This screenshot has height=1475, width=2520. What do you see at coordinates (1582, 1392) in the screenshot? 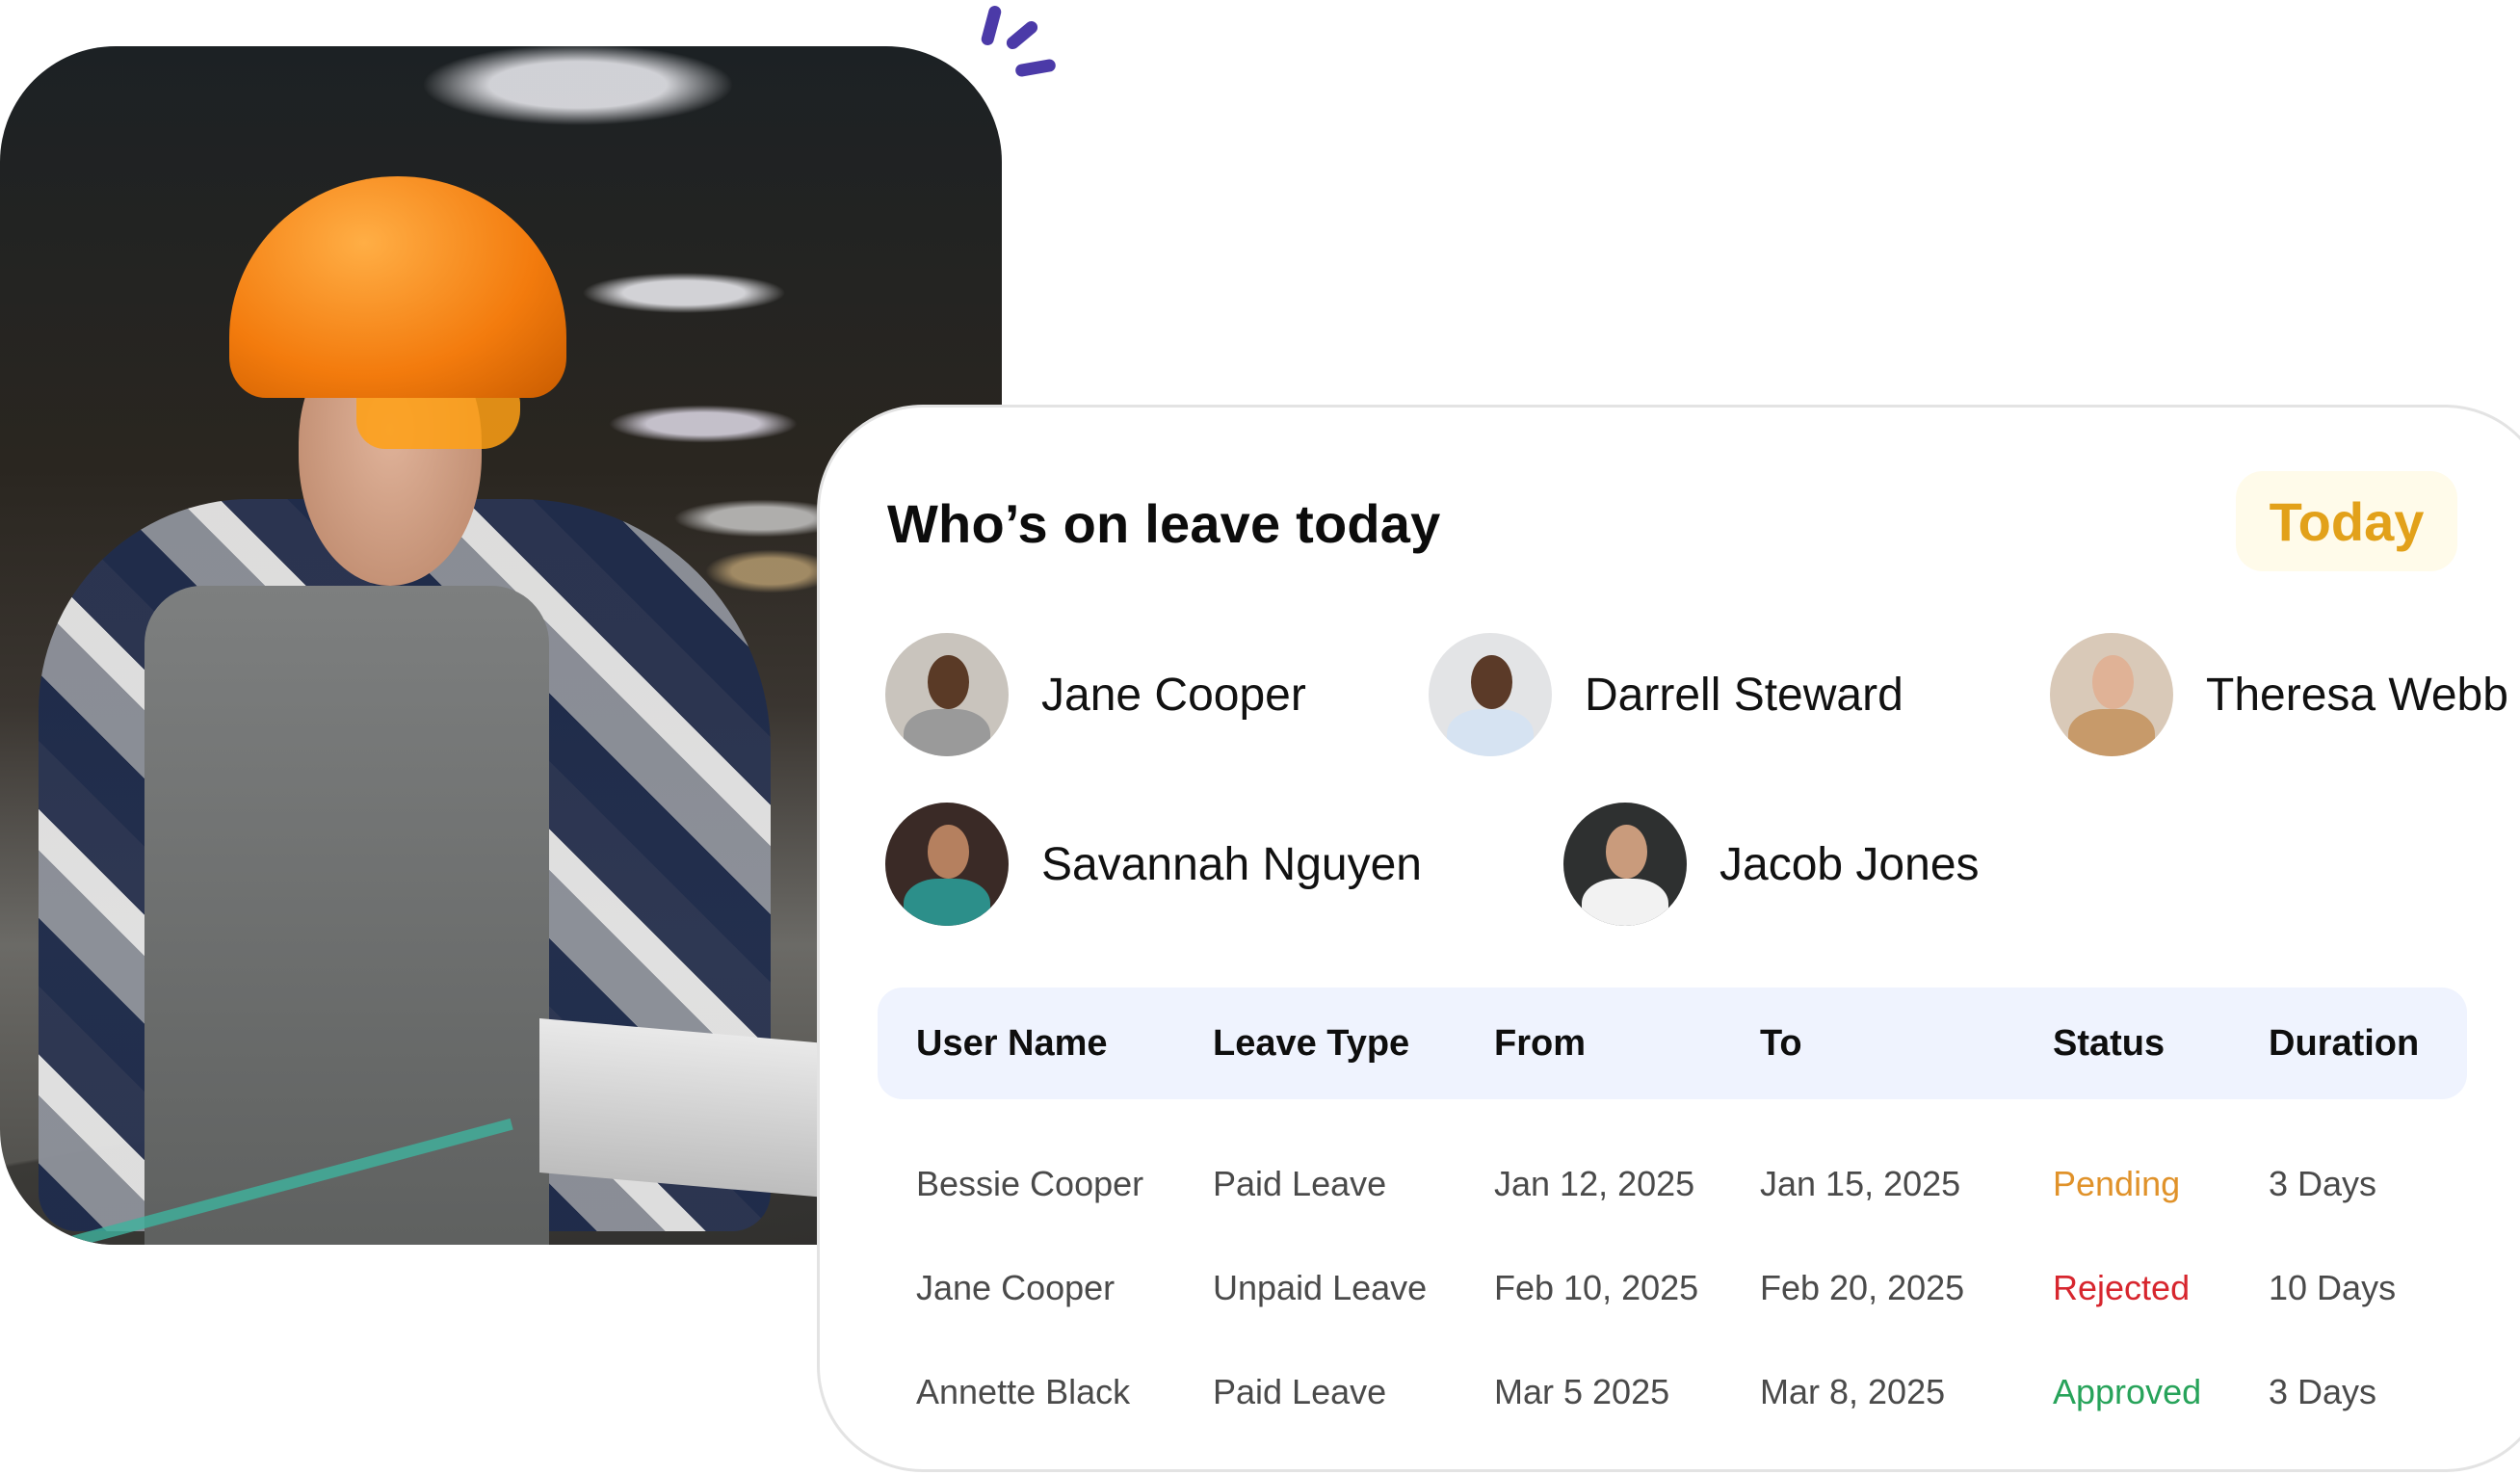
I see `cell-from: Mar 5 2025` at bounding box center [1582, 1392].